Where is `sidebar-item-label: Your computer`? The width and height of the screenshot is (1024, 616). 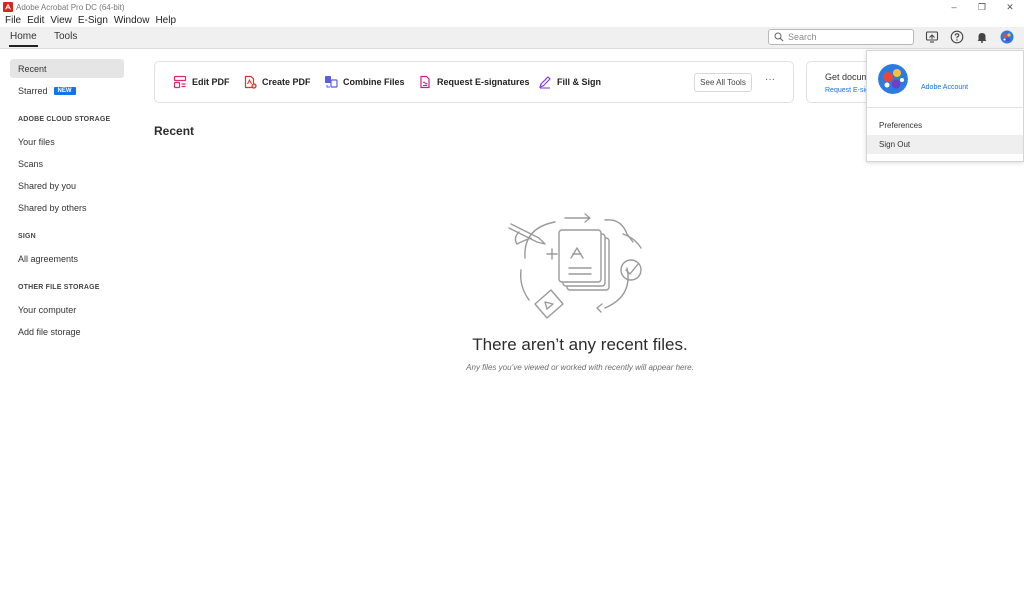
sidebar-item-label: Your computer is located at coordinates (47, 309).